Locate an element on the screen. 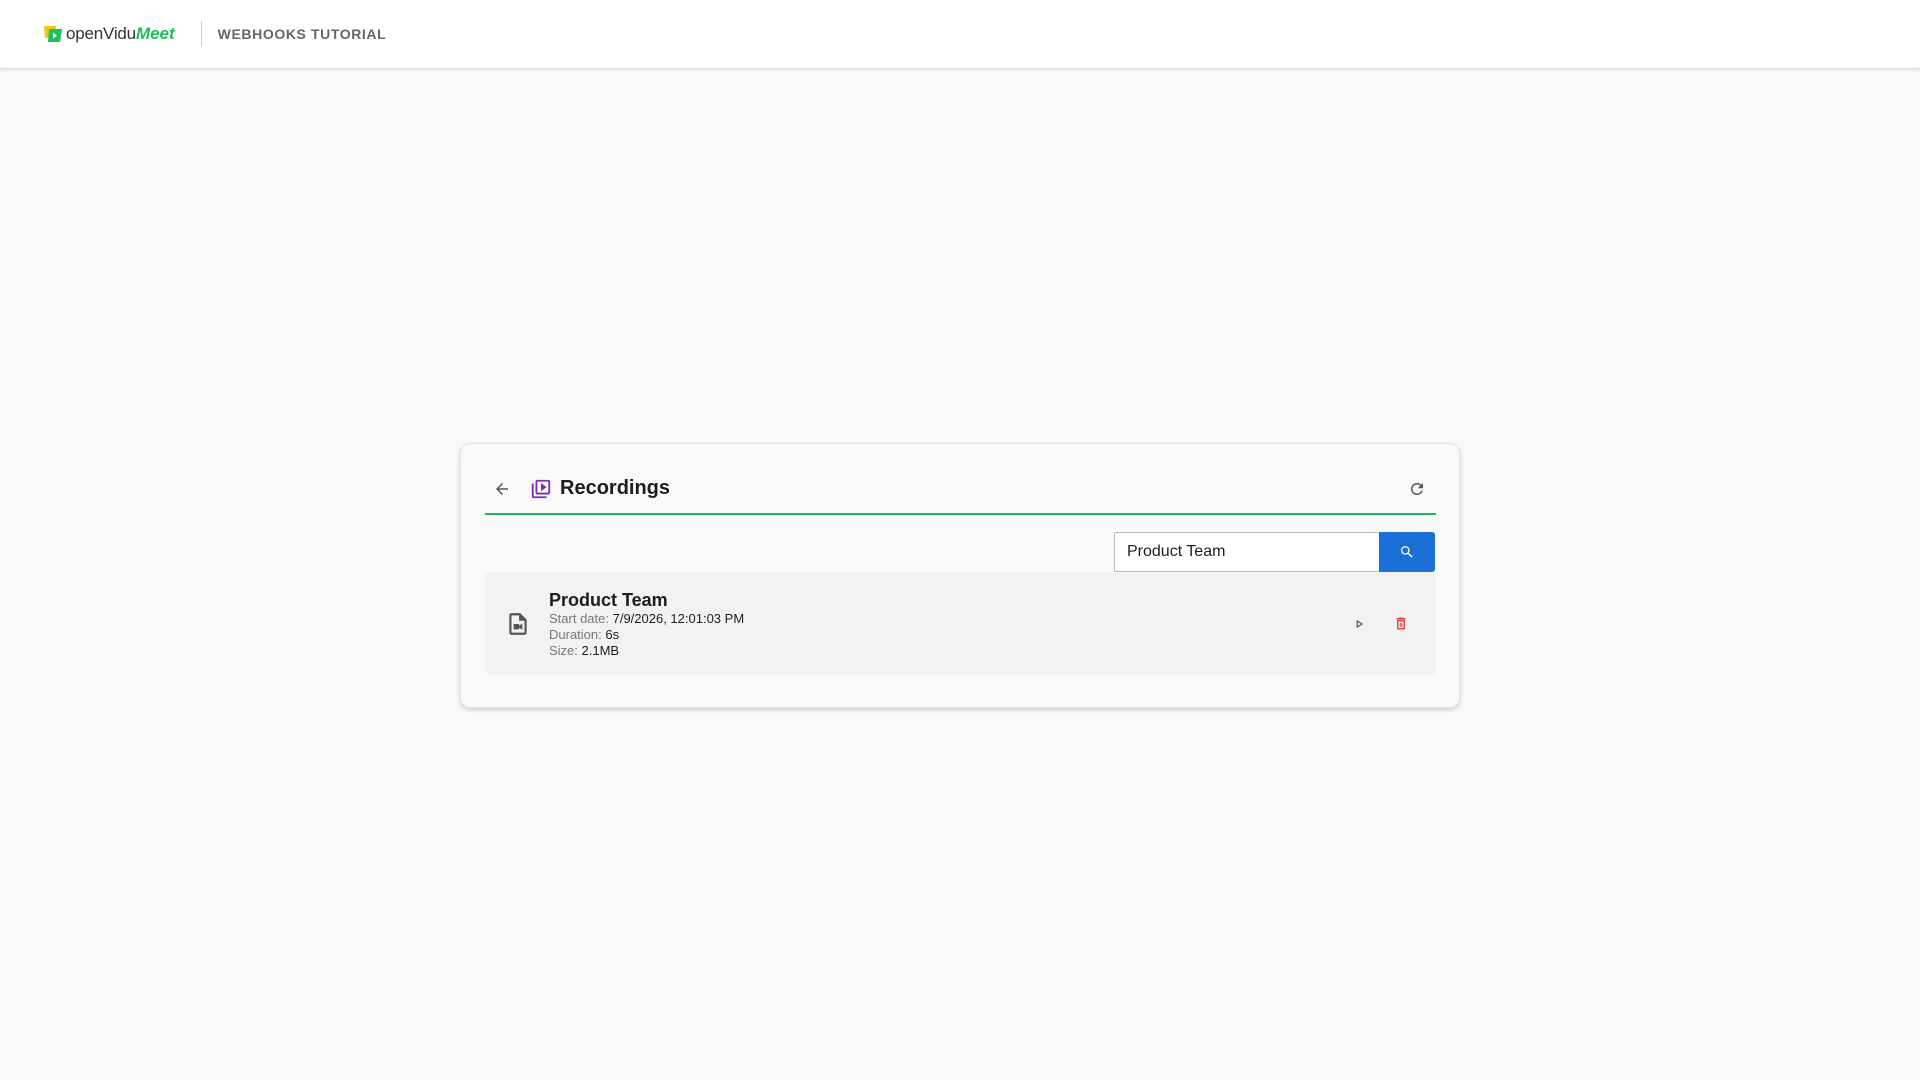 This screenshot has width=1920, height=1080. duration-value: 6s is located at coordinates (612, 634).